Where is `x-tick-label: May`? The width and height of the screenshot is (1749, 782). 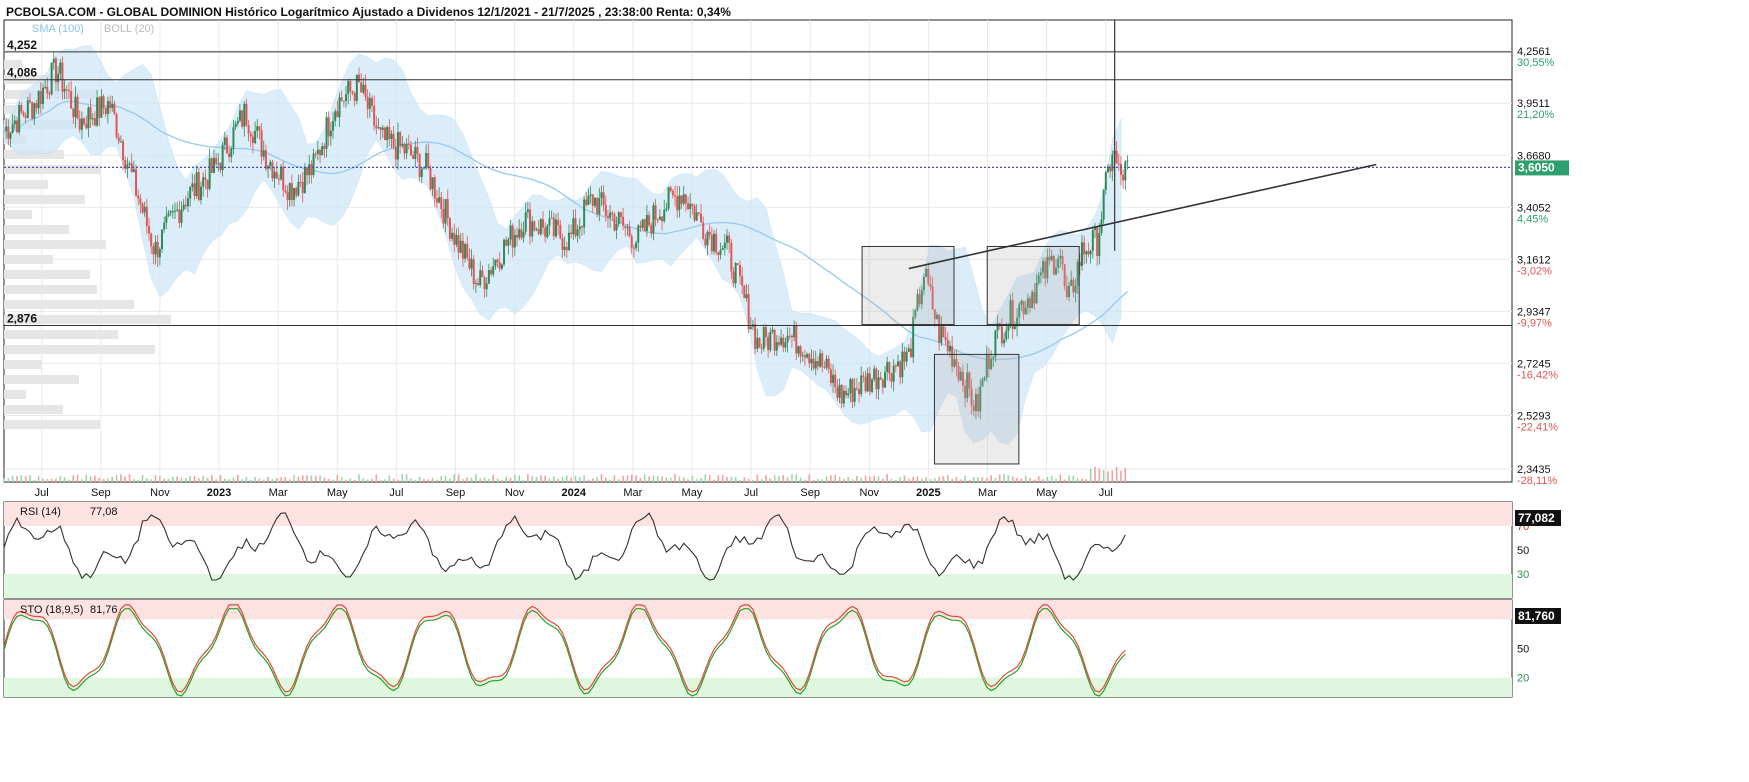 x-tick-label: May is located at coordinates (337, 493).